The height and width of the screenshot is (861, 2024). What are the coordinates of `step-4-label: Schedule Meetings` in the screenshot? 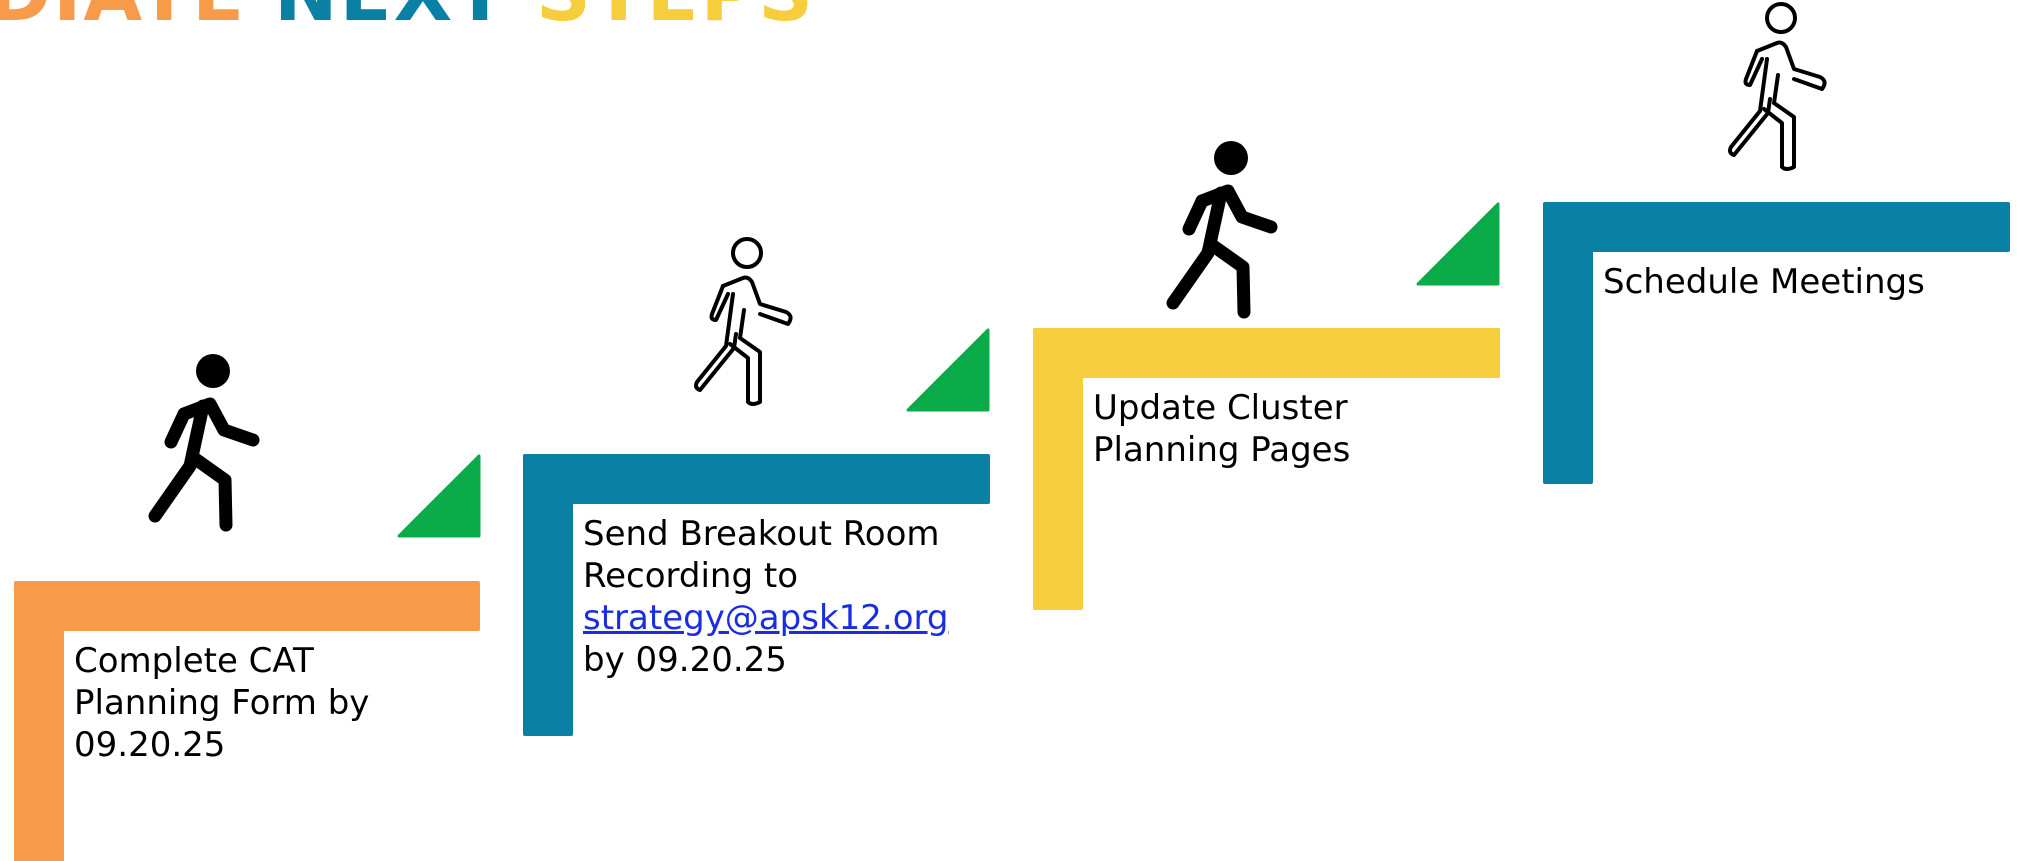 It's located at (1764, 282).